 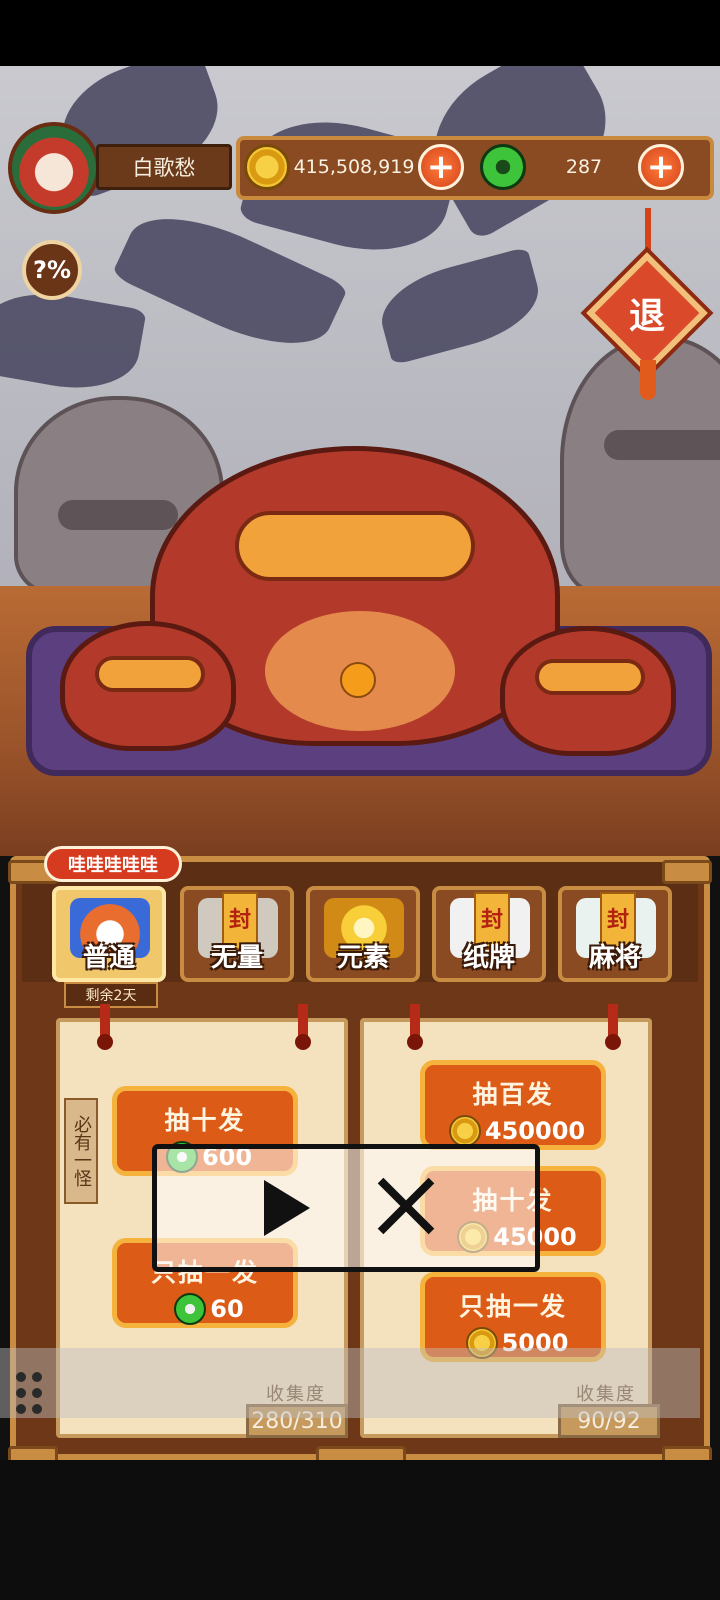 I want to click on rail-cap-right, so click(x=687, y=872).